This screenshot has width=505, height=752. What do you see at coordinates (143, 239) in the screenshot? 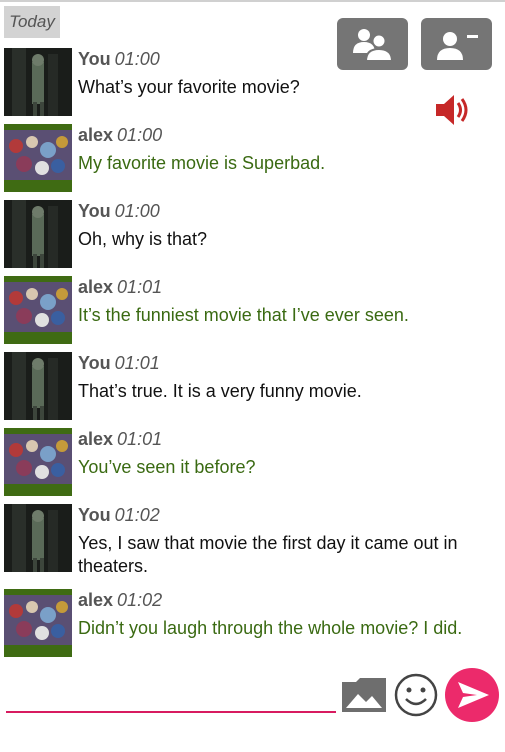
I see `message-text: Oh, why is that?` at bounding box center [143, 239].